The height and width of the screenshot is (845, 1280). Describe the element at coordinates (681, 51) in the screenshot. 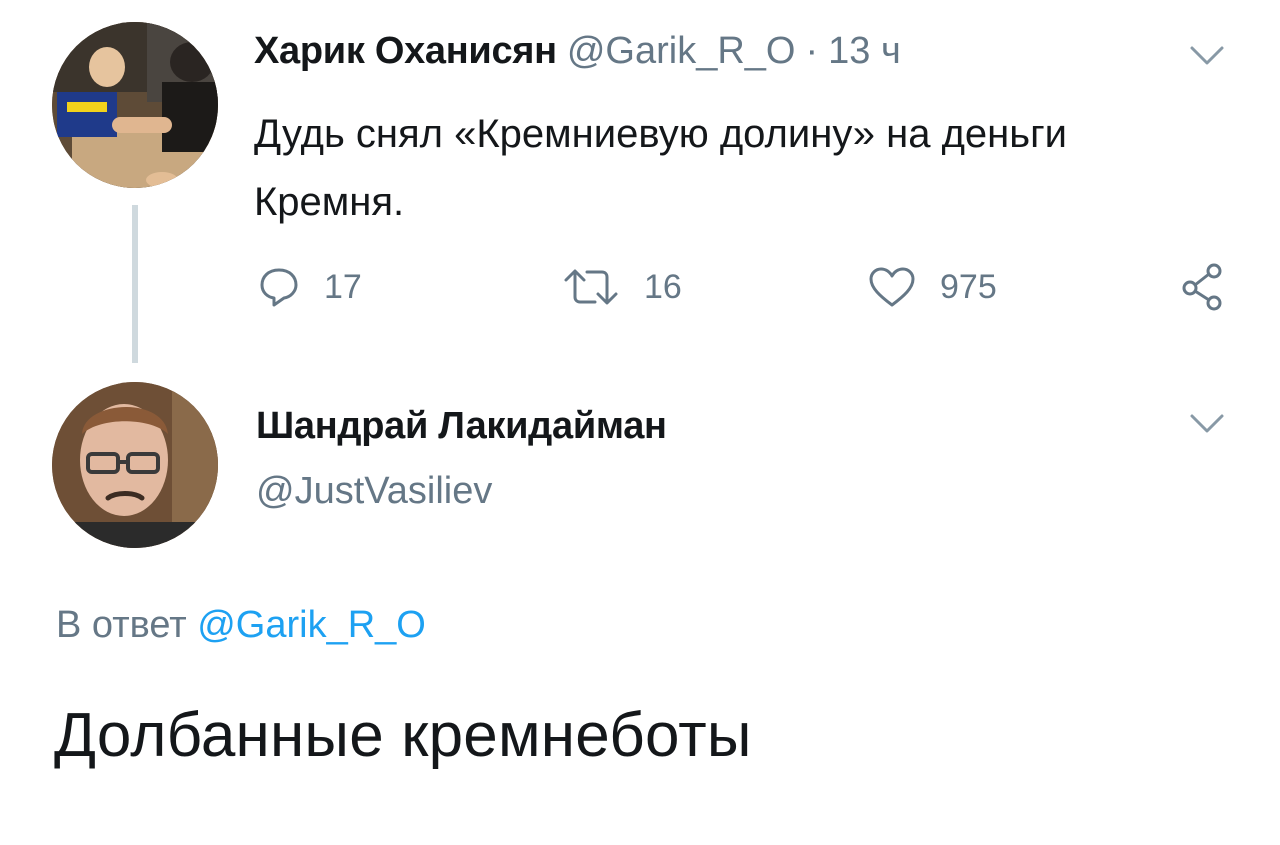

I see `author-handle: @Garik_R_O` at that location.